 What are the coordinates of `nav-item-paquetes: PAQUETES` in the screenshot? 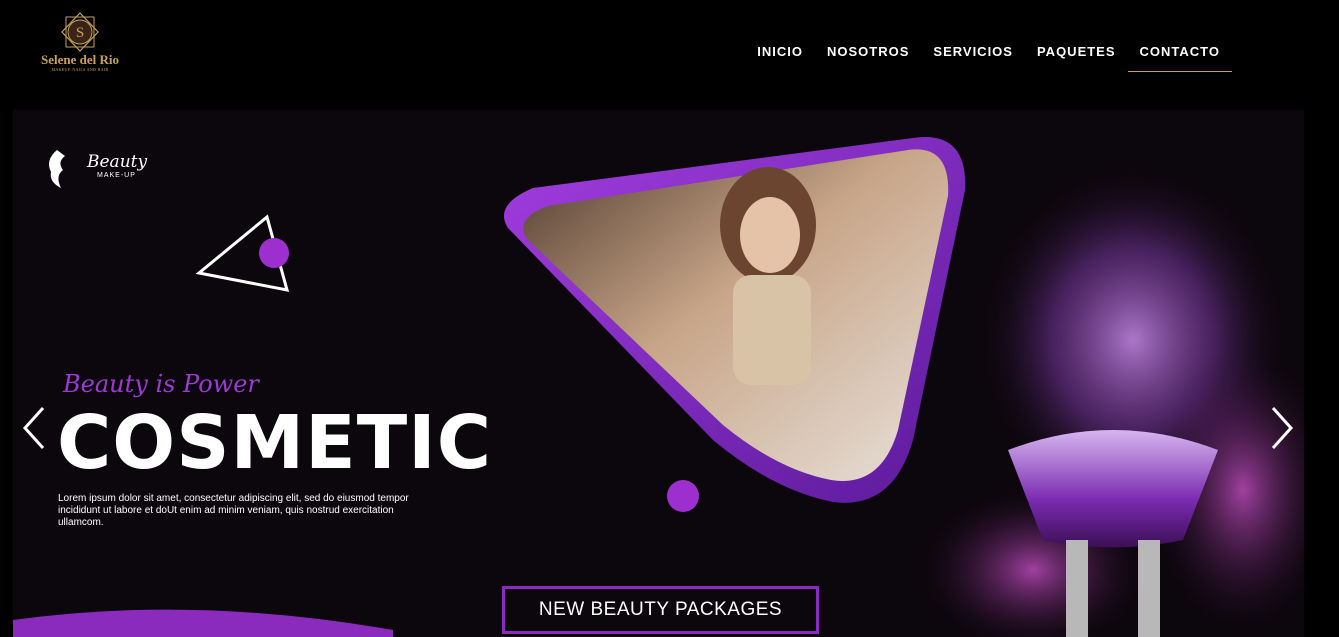 It's located at (1076, 53).